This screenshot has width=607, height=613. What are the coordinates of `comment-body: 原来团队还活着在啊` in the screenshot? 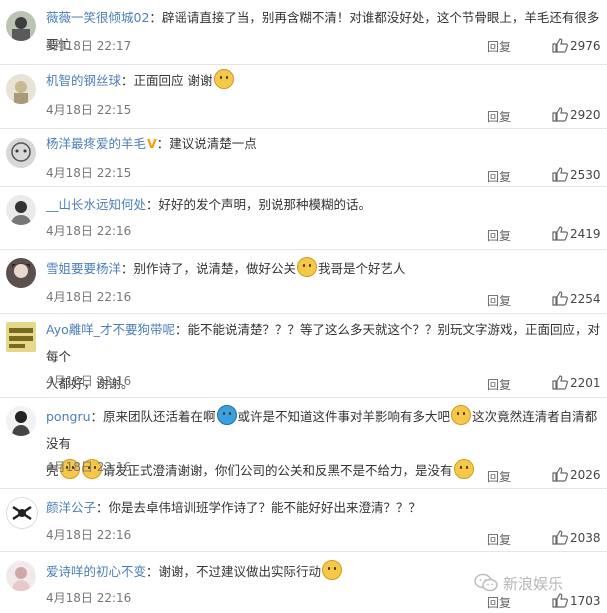 It's located at (159, 416).